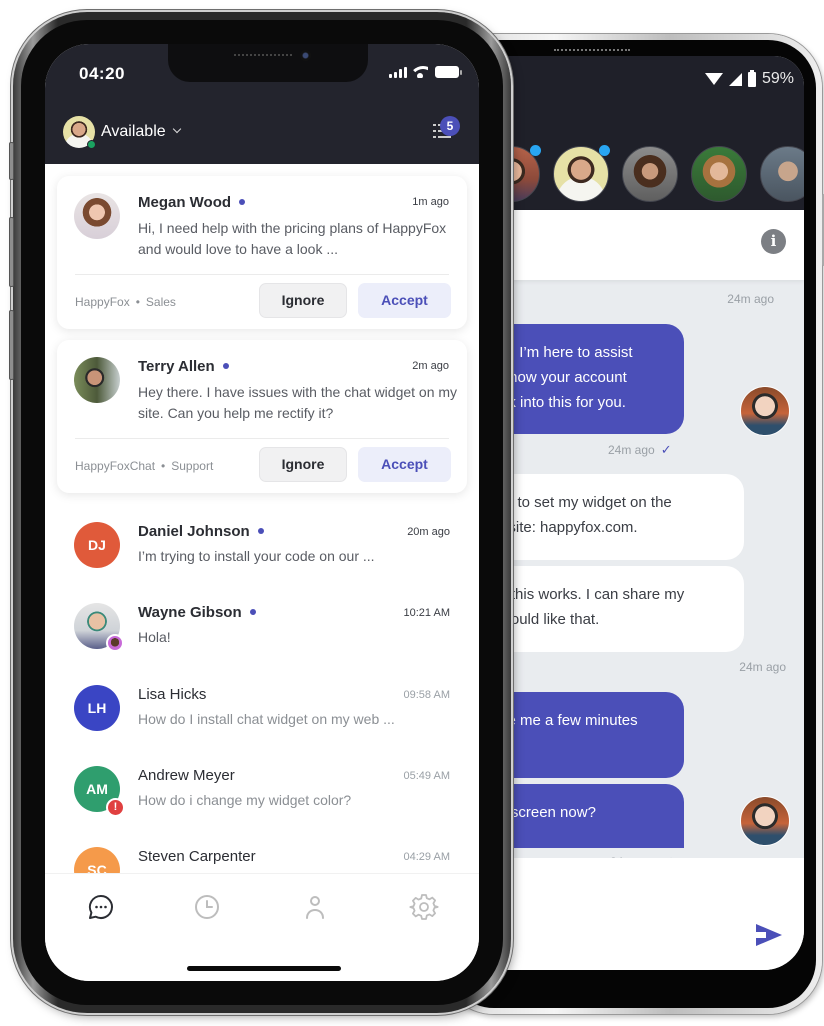 Image resolution: width=824 pixels, height=1026 pixels. I want to click on requester-name: Megan Wood, so click(192, 202).